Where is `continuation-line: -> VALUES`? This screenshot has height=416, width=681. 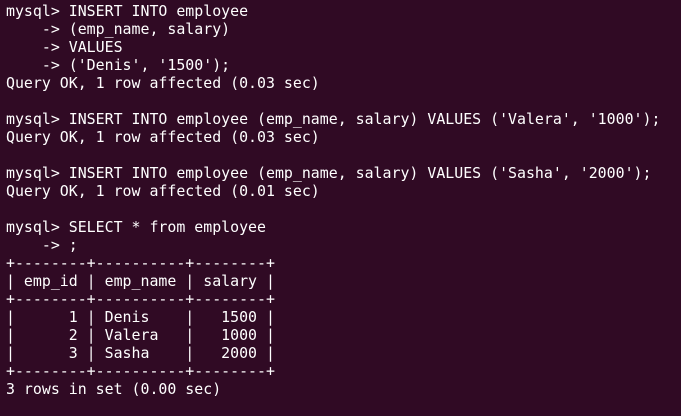
continuation-line: -> VALUES is located at coordinates (64, 47).